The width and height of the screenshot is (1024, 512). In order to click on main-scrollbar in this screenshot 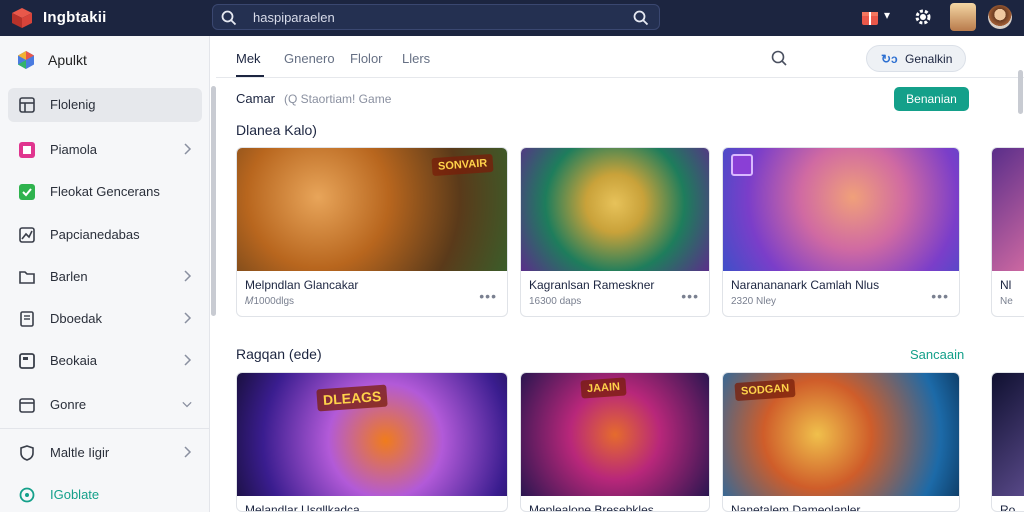, I will do `click(1020, 92)`.